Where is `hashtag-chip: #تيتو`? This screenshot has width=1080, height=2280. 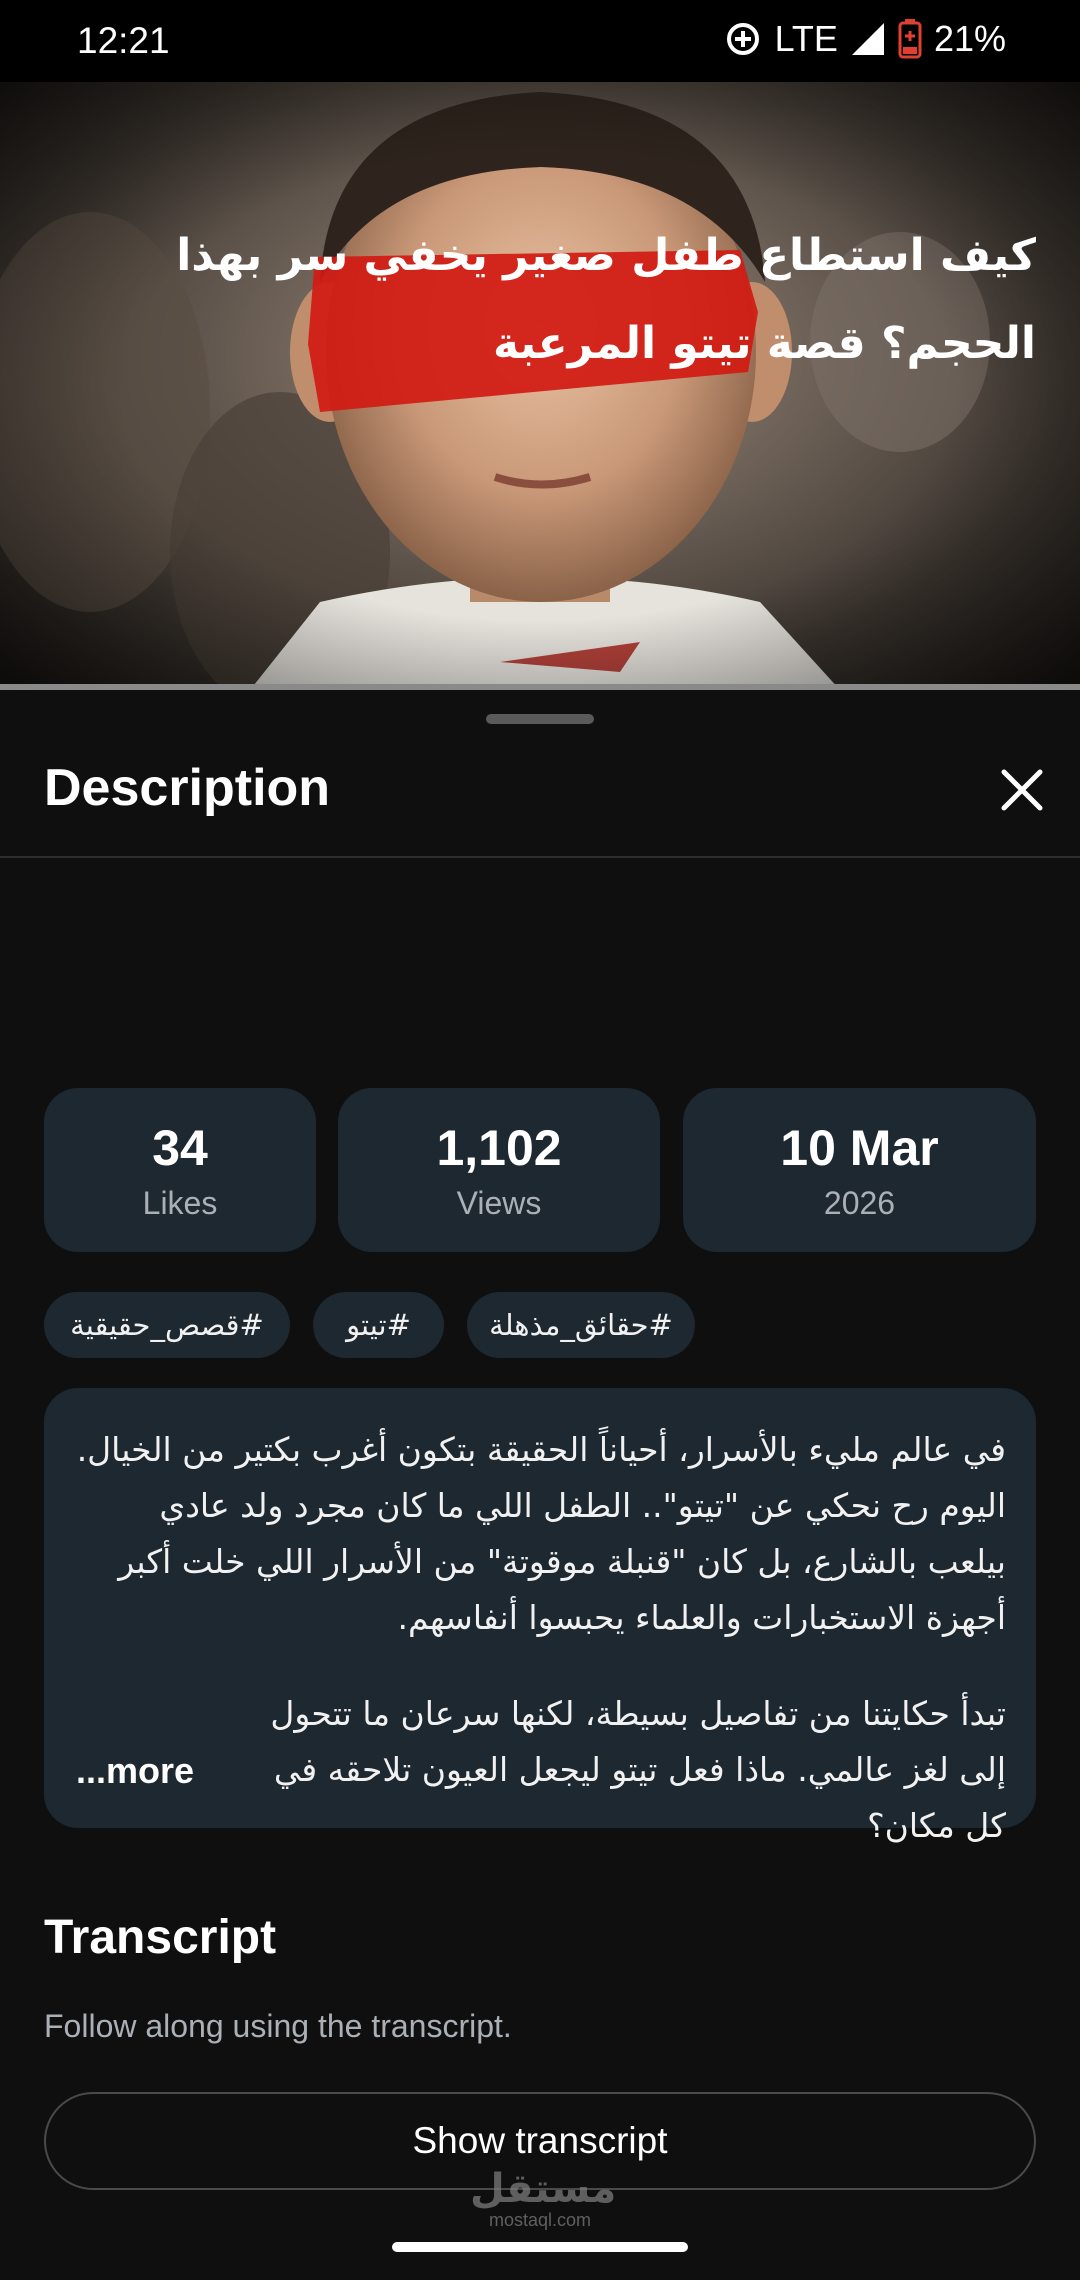
hashtag-chip: #تيتو is located at coordinates (378, 1325).